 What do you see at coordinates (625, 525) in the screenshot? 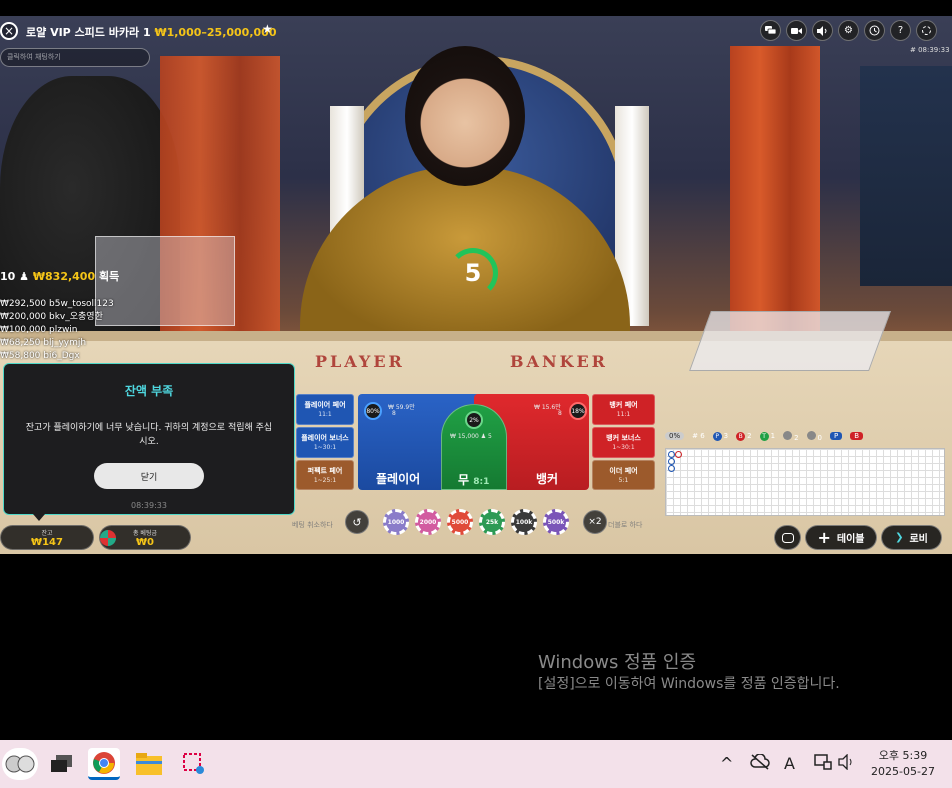
I see `double-text: 더블로 하다` at bounding box center [625, 525].